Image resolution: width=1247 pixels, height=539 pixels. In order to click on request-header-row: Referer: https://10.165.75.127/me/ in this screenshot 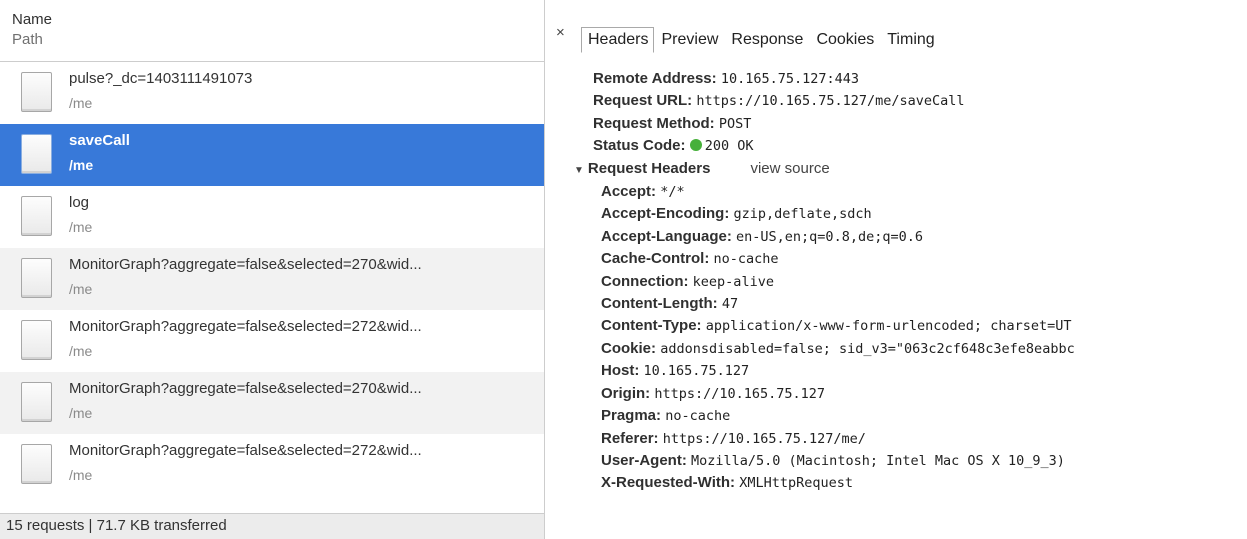, I will do `click(838, 439)`.